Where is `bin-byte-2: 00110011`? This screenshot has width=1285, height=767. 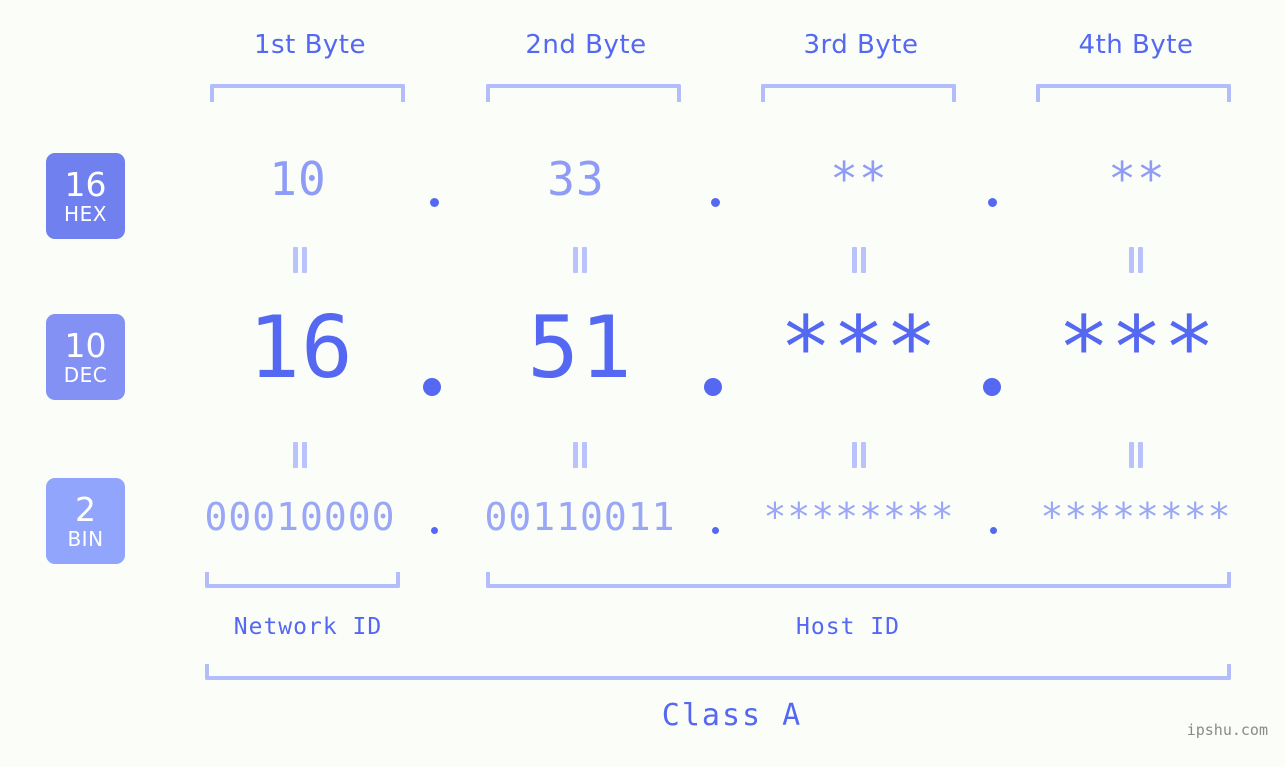 bin-byte-2: 00110011 is located at coordinates (580, 517).